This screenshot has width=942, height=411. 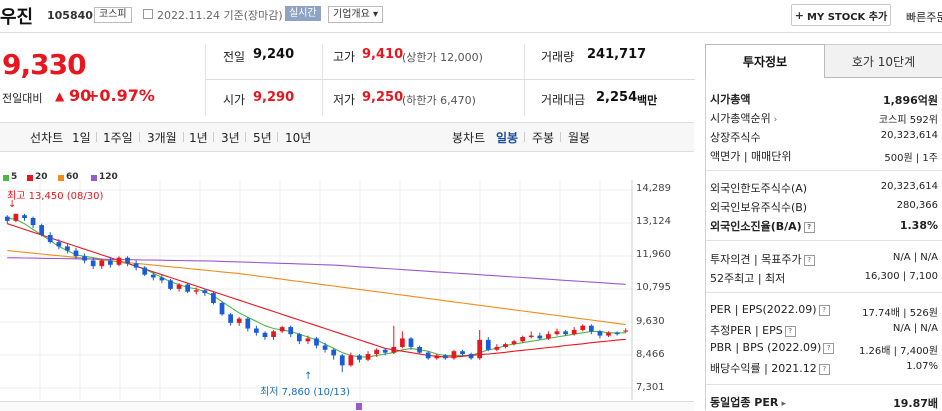 I want to click on high-value: 9,410, so click(x=383, y=54).